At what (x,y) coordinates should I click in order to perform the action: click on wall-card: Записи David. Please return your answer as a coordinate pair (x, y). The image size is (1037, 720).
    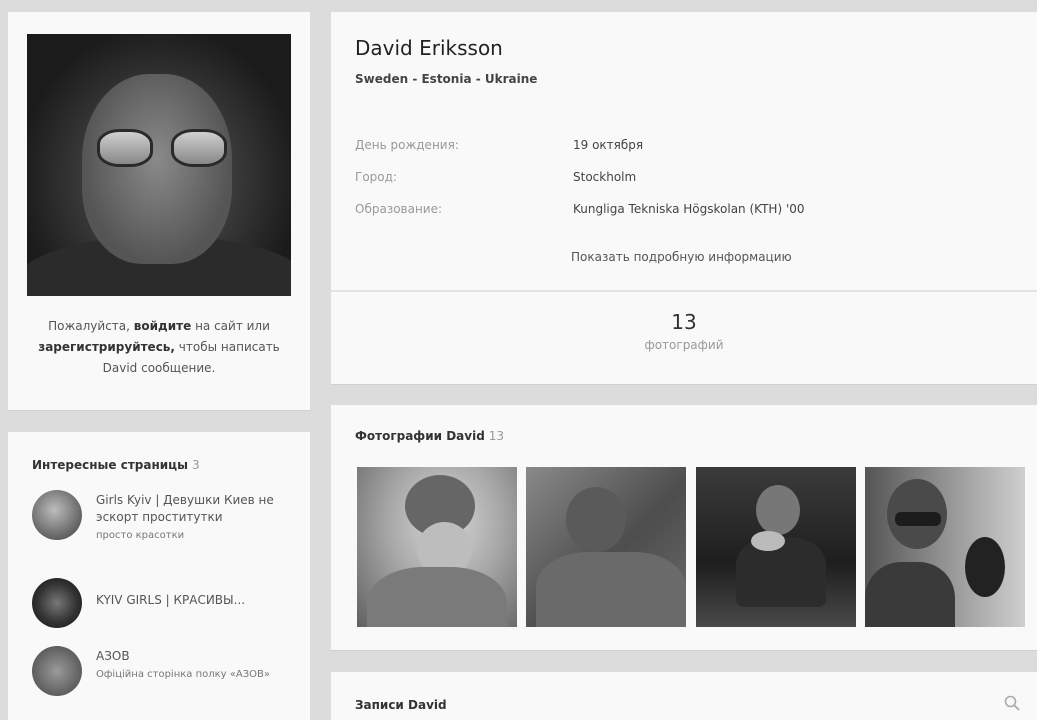
    Looking at the image, I should click on (684, 696).